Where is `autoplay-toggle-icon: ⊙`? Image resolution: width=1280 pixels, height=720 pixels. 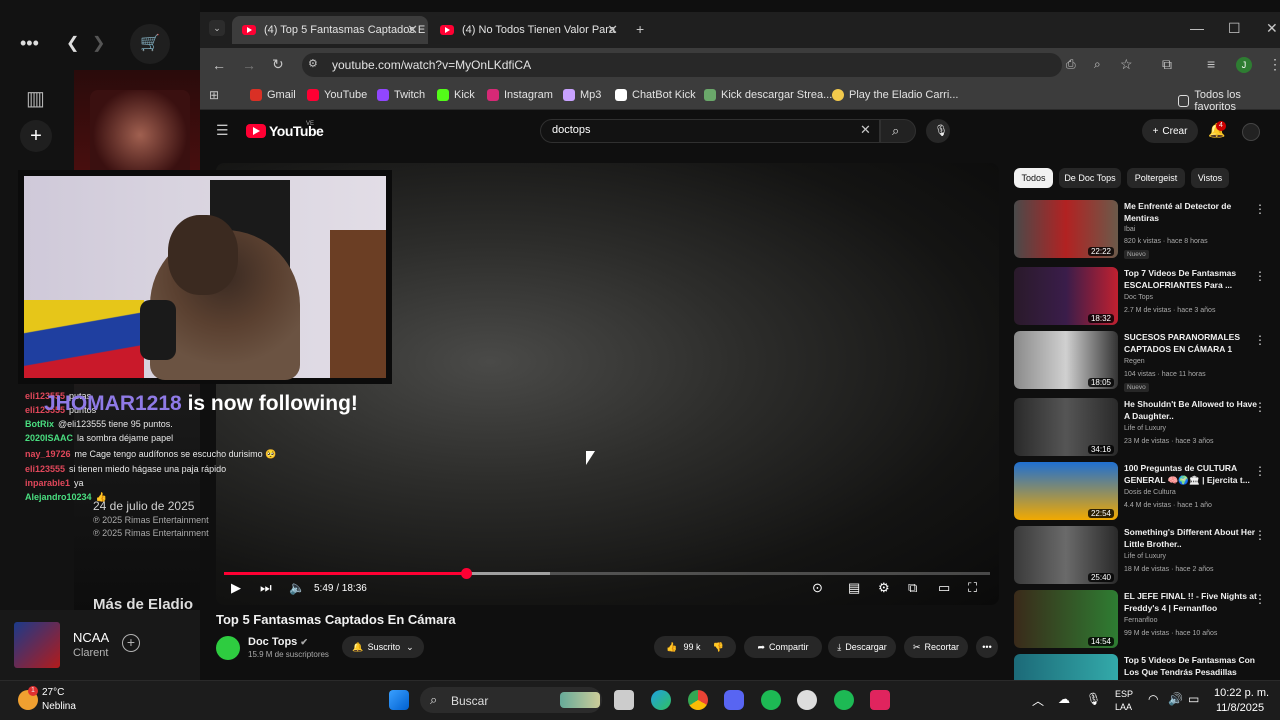
autoplay-toggle-icon: ⊙ is located at coordinates (817, 588).